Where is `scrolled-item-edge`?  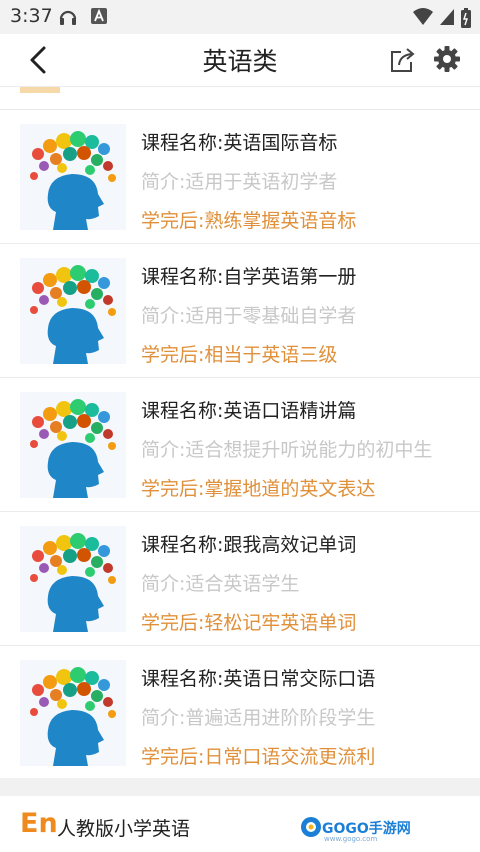 scrolled-item-edge is located at coordinates (240, 98).